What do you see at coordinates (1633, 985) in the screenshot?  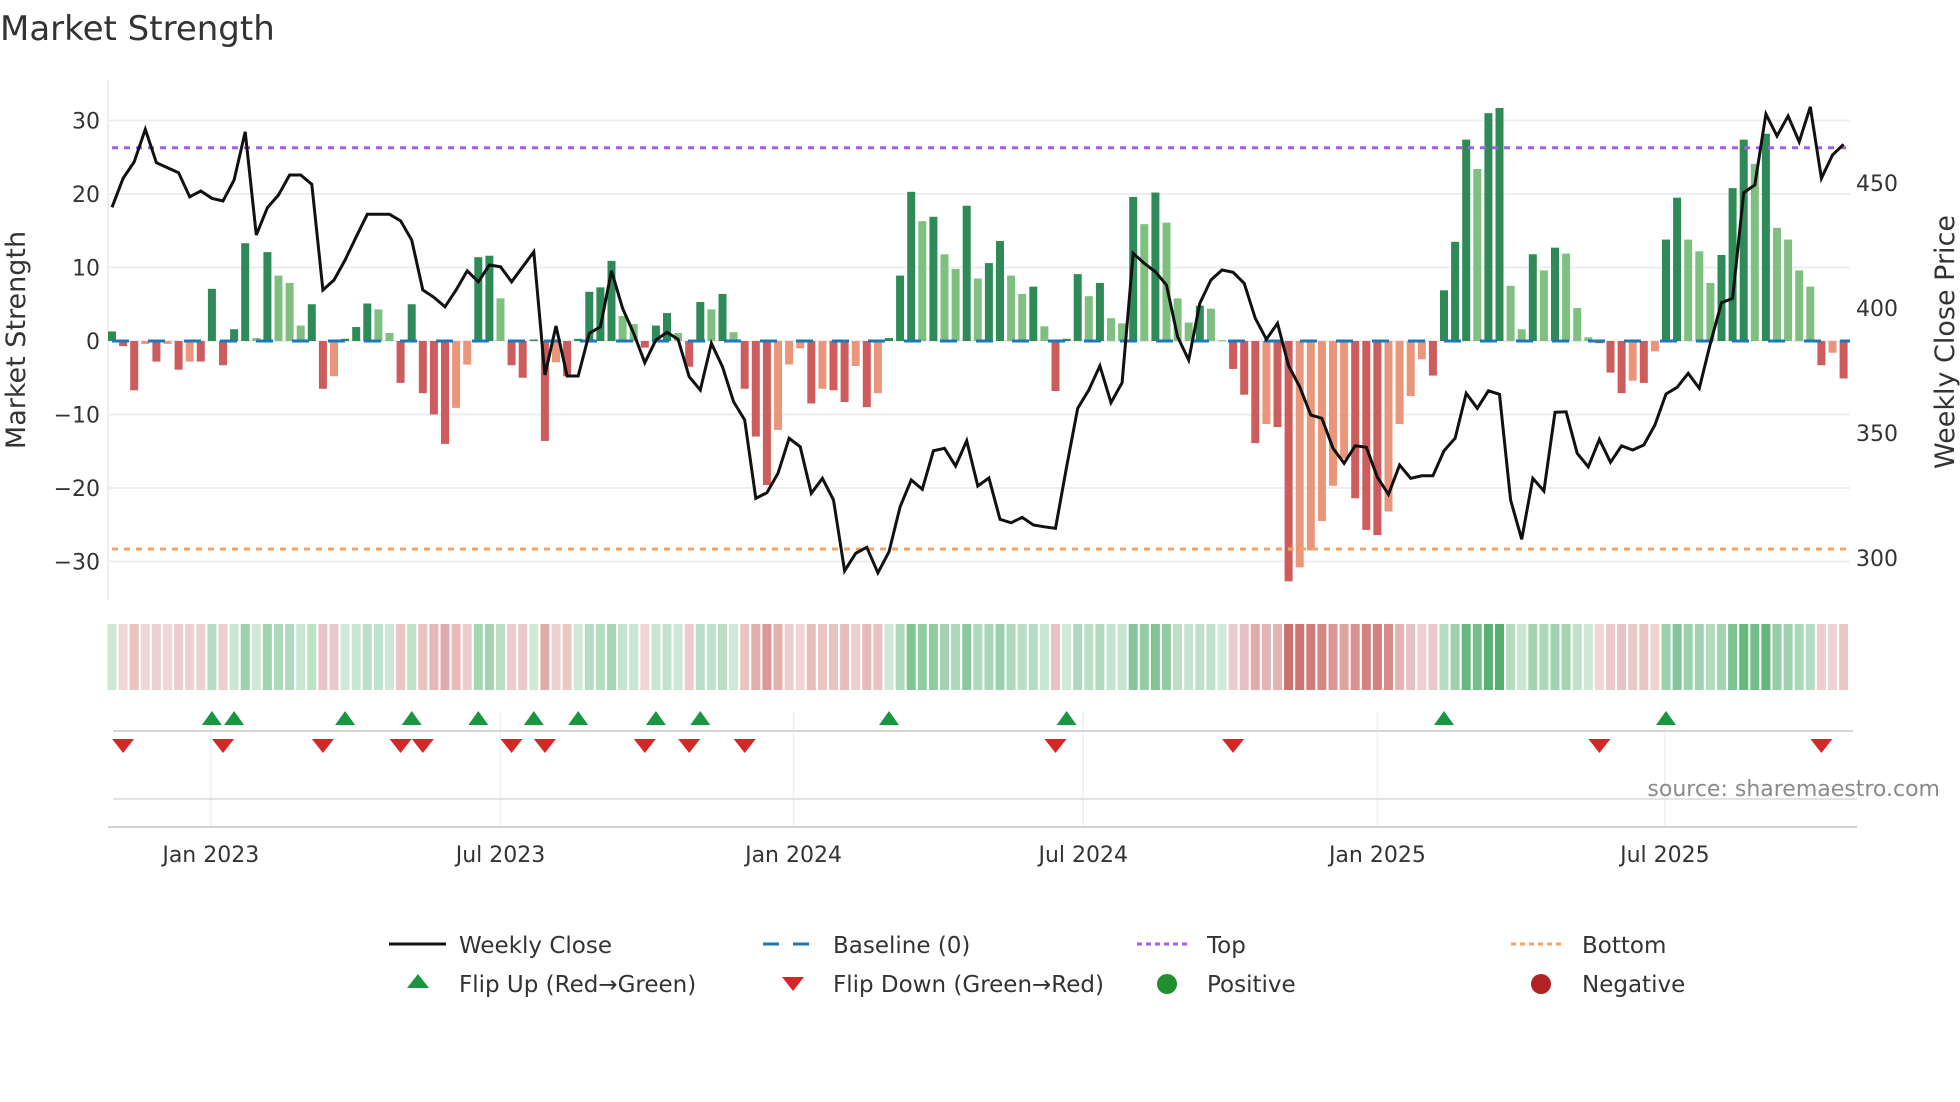 I see `legend-label: Negative` at bounding box center [1633, 985].